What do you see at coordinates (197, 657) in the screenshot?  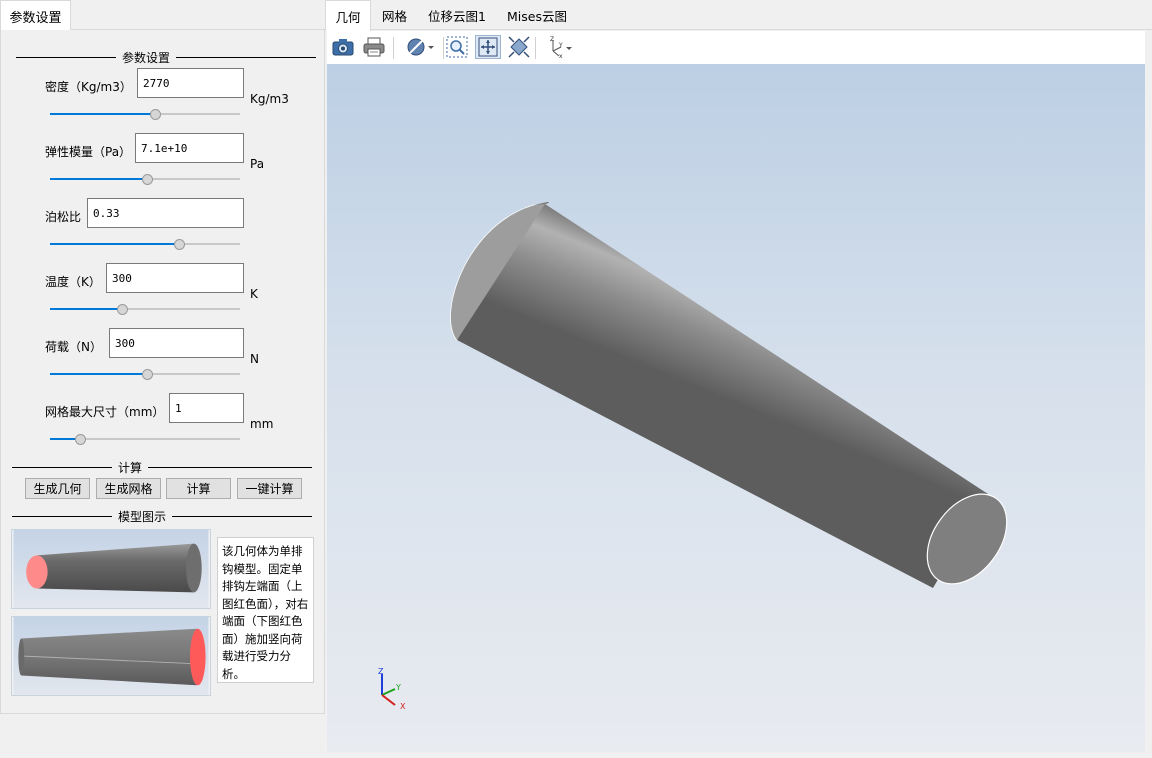 I see `load-face-highlight` at bounding box center [197, 657].